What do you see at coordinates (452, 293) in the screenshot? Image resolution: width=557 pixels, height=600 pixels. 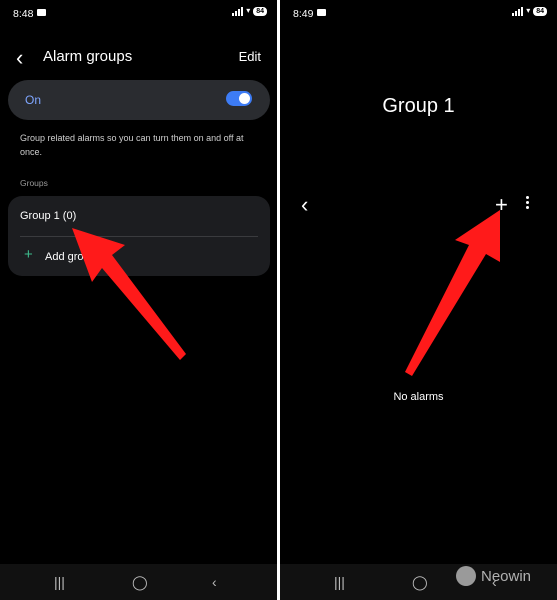 I see `right-annotation-arrow` at bounding box center [452, 293].